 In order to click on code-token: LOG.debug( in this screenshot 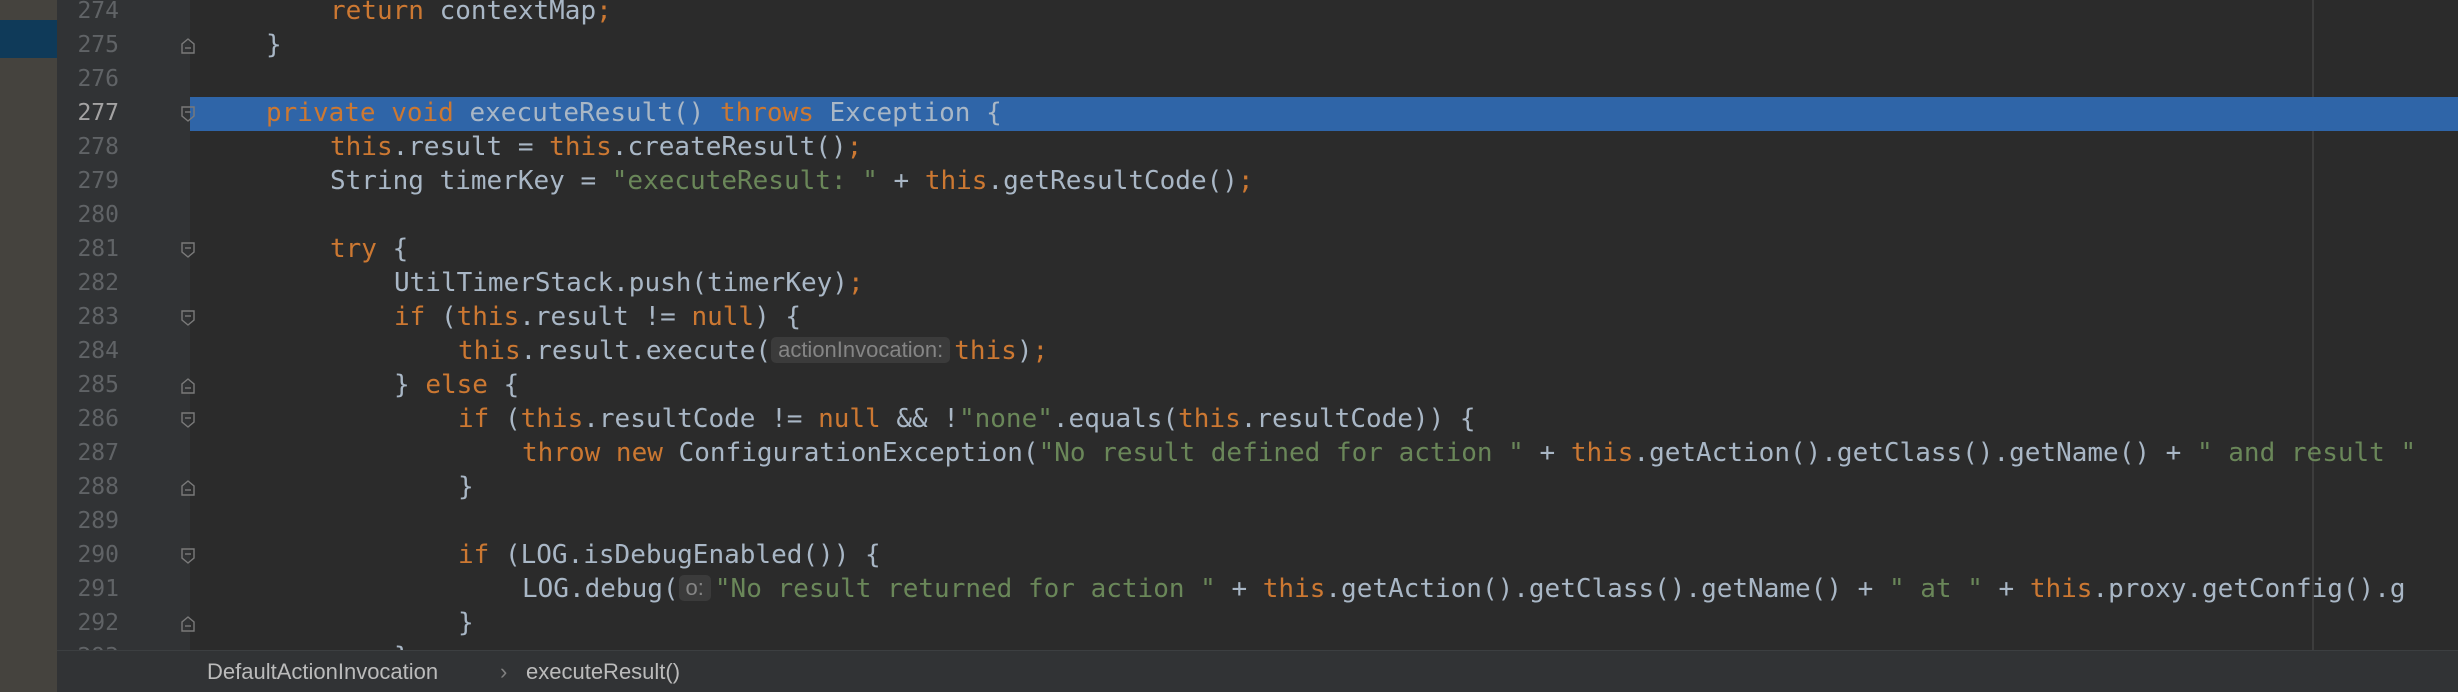, I will do `click(600, 589)`.